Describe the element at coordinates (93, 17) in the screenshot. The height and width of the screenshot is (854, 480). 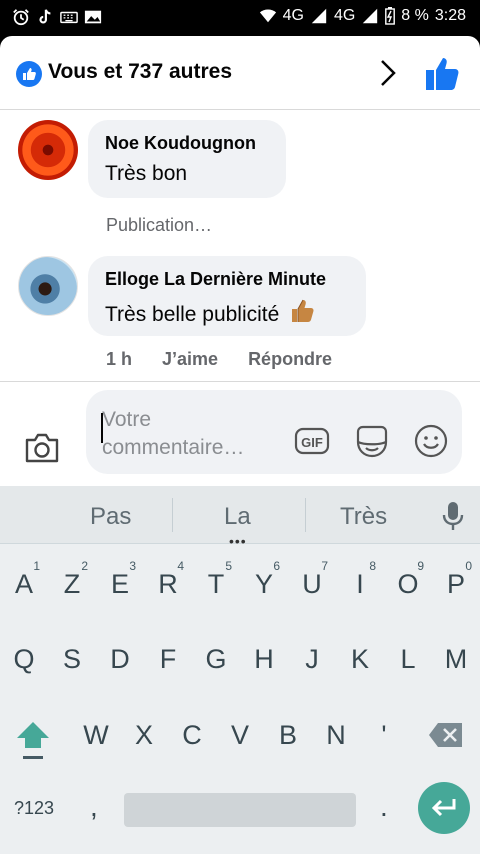
I see `image-icon` at that location.